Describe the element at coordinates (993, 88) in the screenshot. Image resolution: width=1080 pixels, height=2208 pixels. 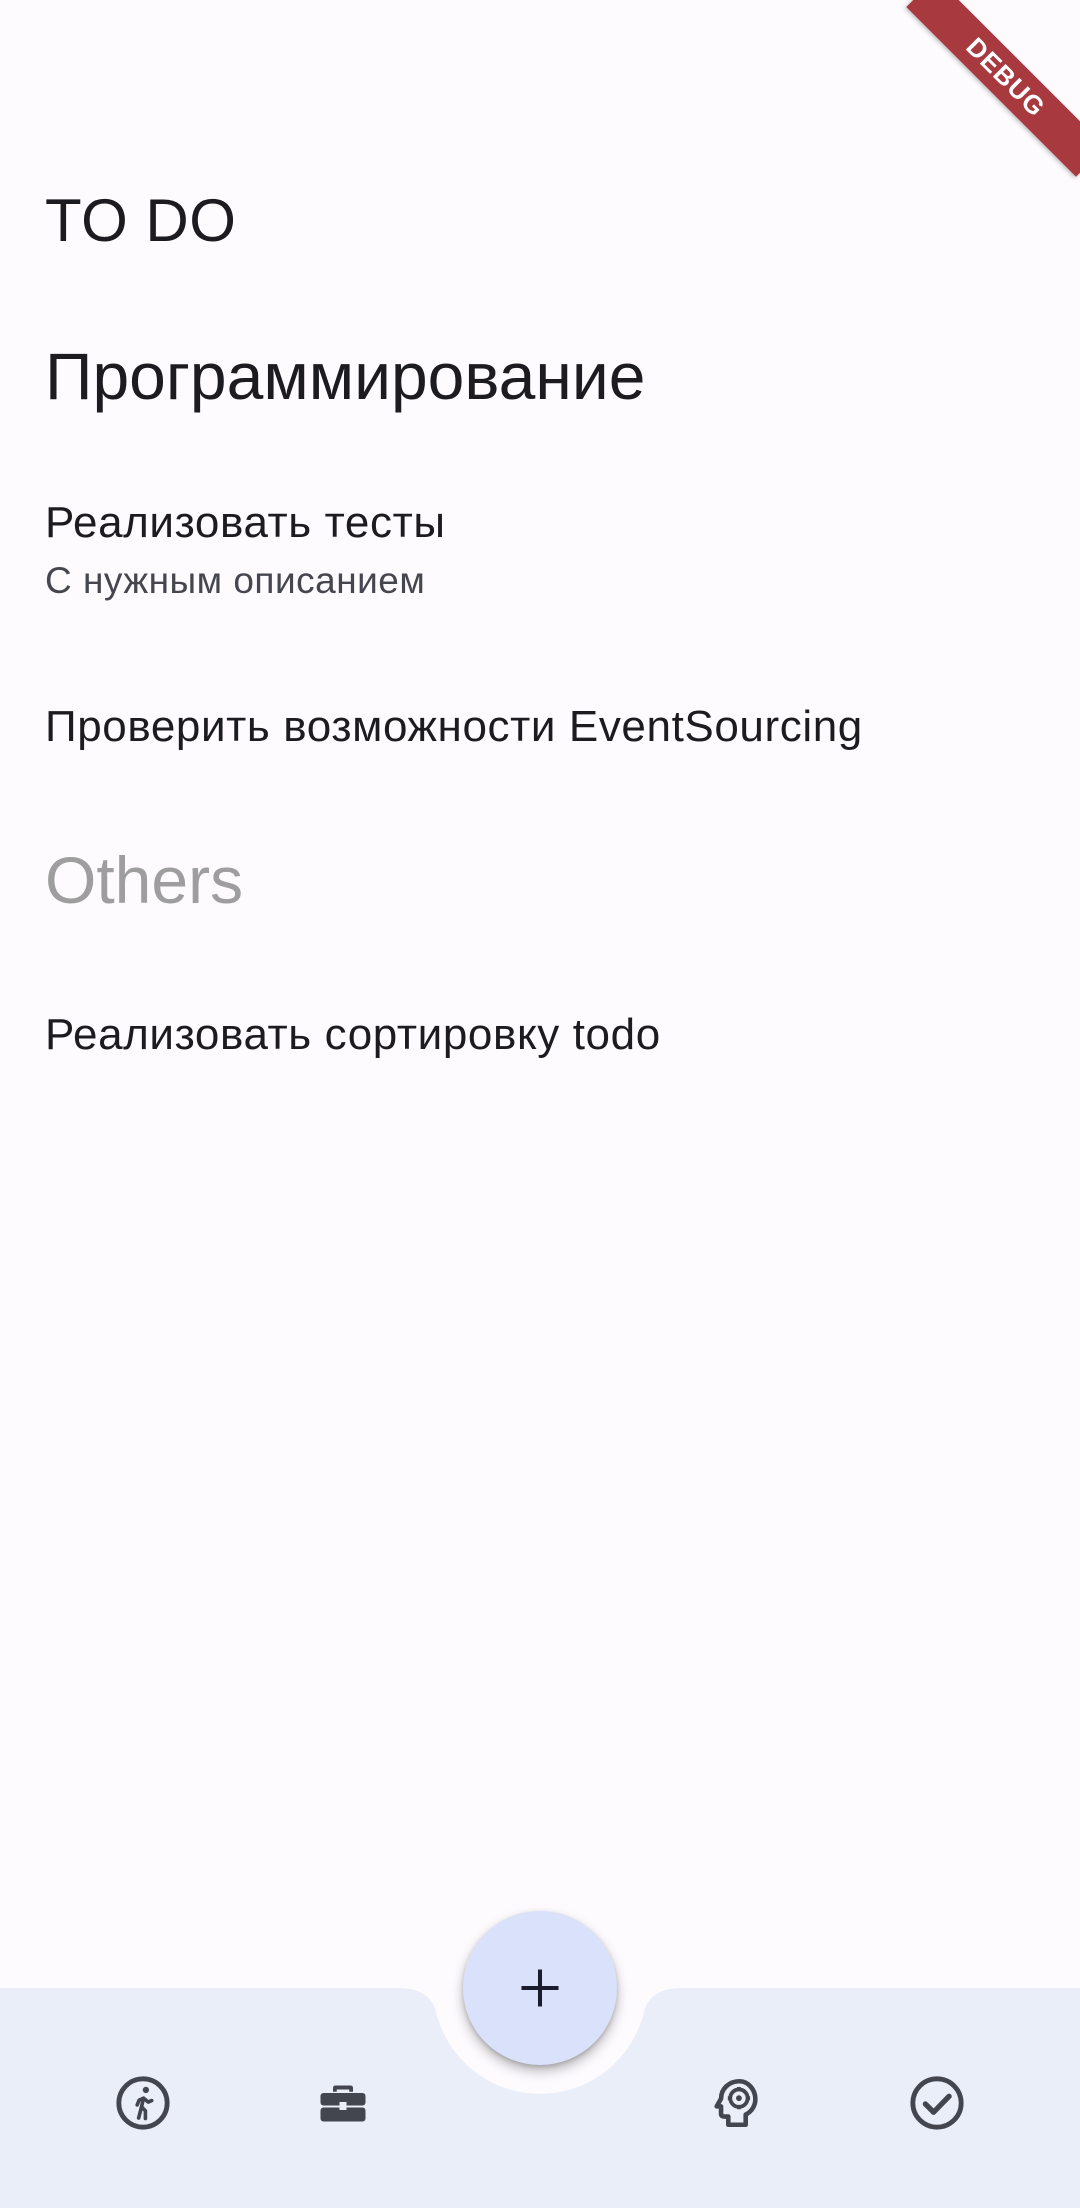
I see `debug-banner: DEBUG` at that location.